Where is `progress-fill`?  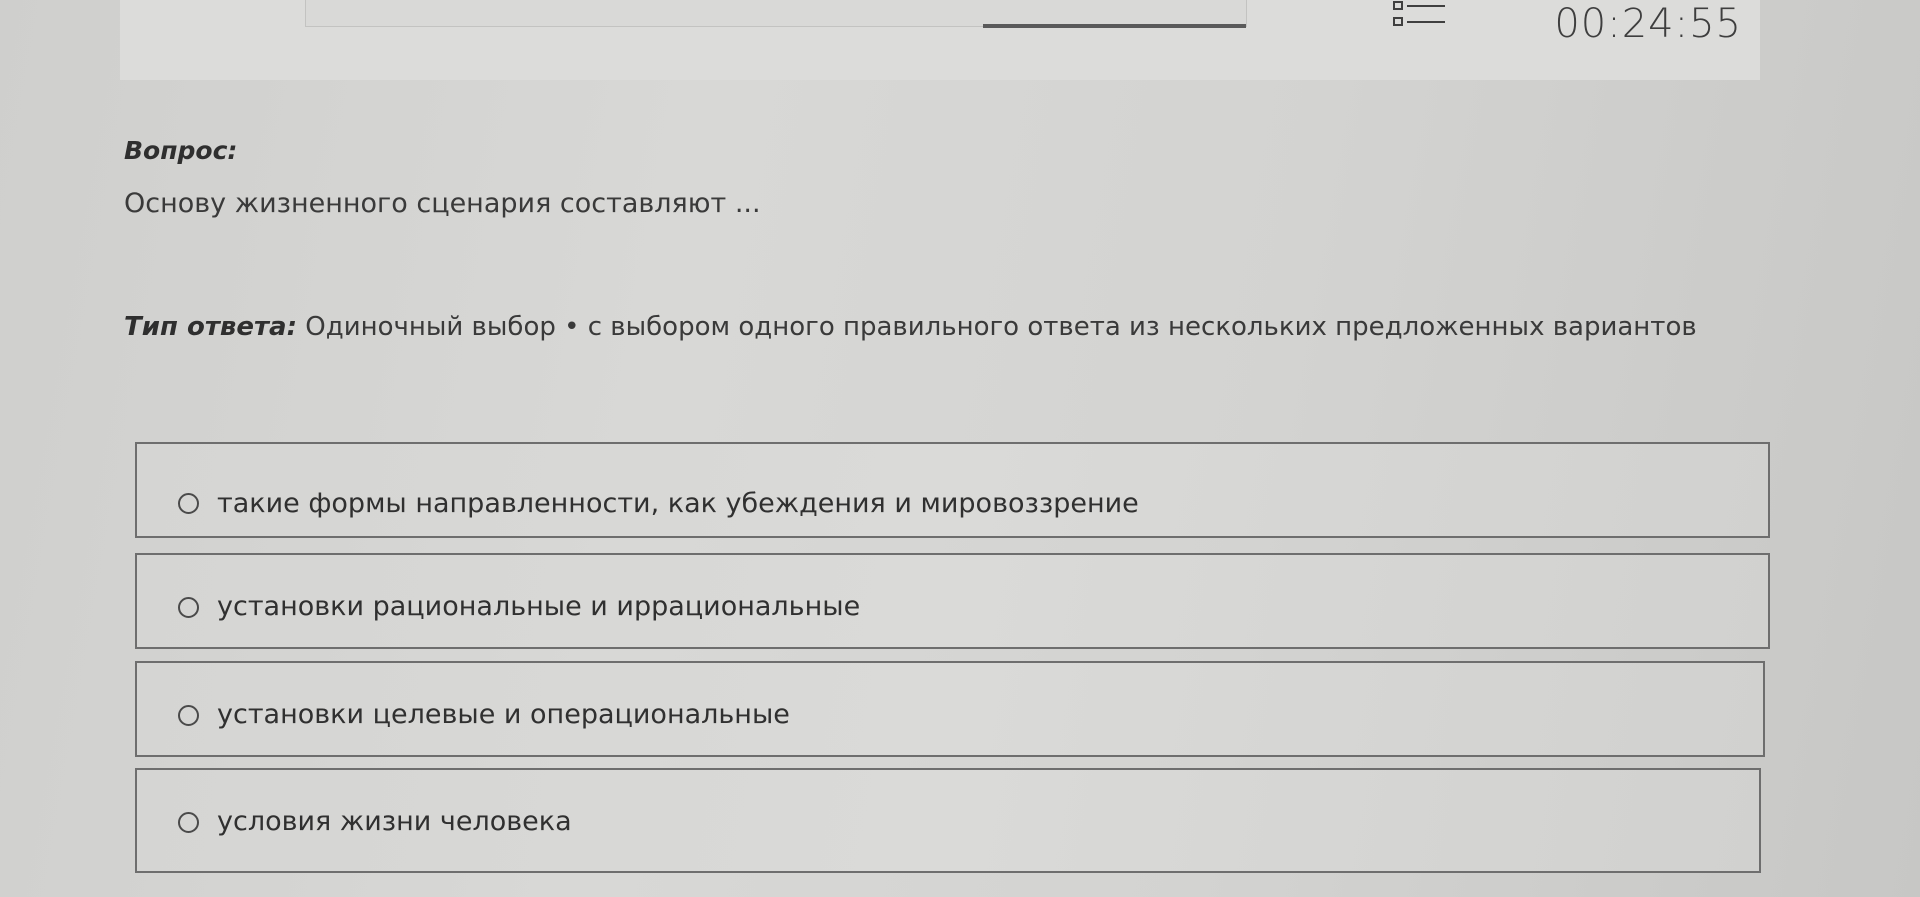 progress-fill is located at coordinates (1114, 26).